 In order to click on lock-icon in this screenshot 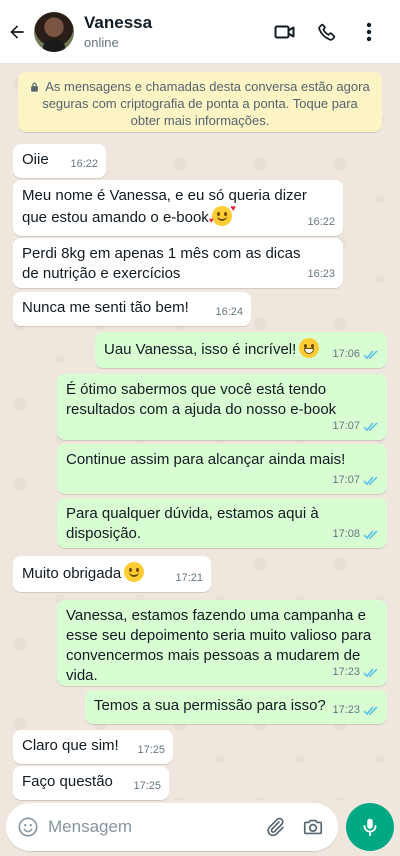, I will do `click(35, 87)`.